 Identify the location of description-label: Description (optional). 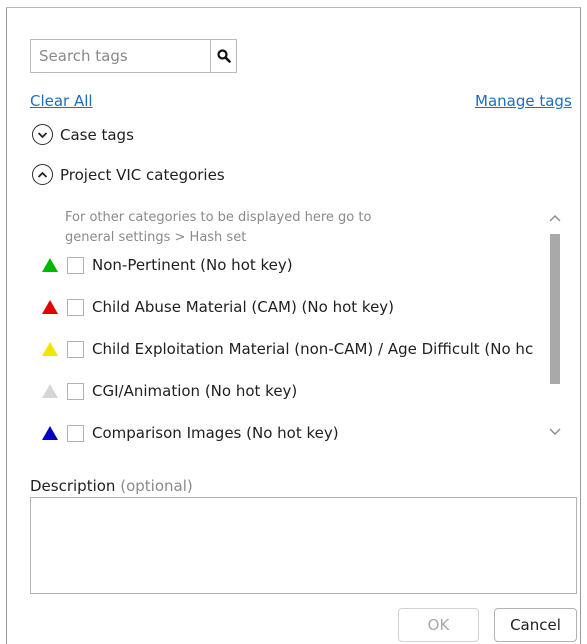
(111, 486).